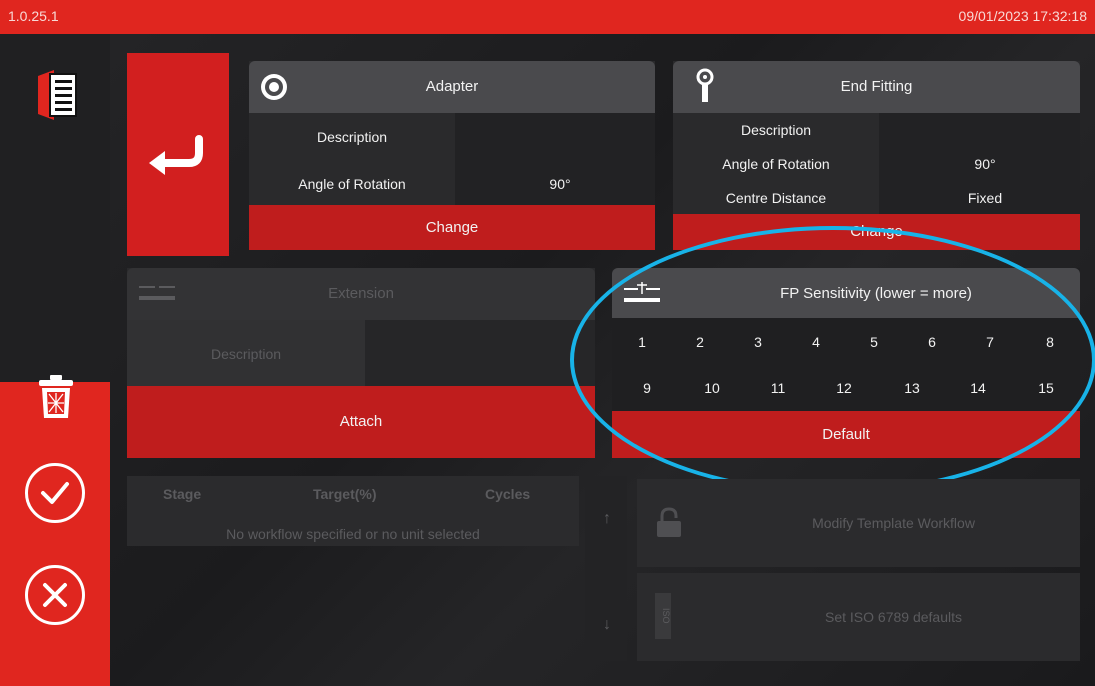  Describe the element at coordinates (1046, 388) in the screenshot. I see `sensitivity-option: 15` at that location.